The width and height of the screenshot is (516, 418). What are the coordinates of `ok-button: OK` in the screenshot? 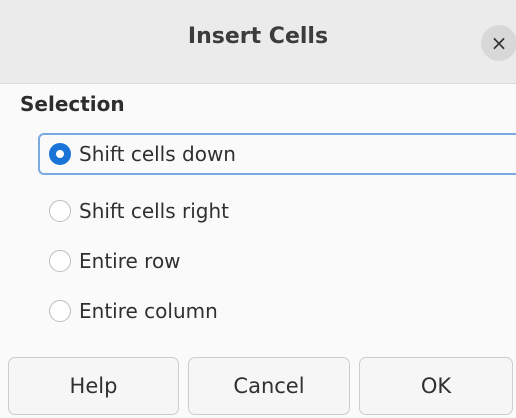 It's located at (436, 386).